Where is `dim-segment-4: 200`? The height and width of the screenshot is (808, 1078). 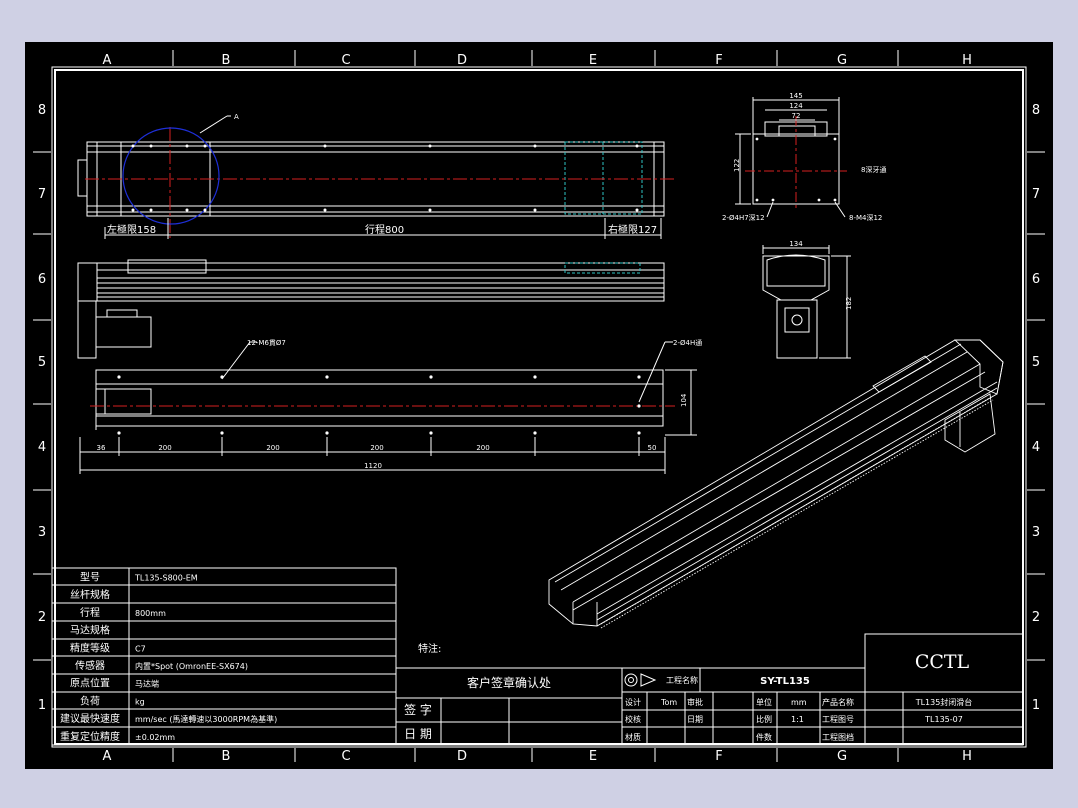 dim-segment-4: 200 is located at coordinates (376, 448).